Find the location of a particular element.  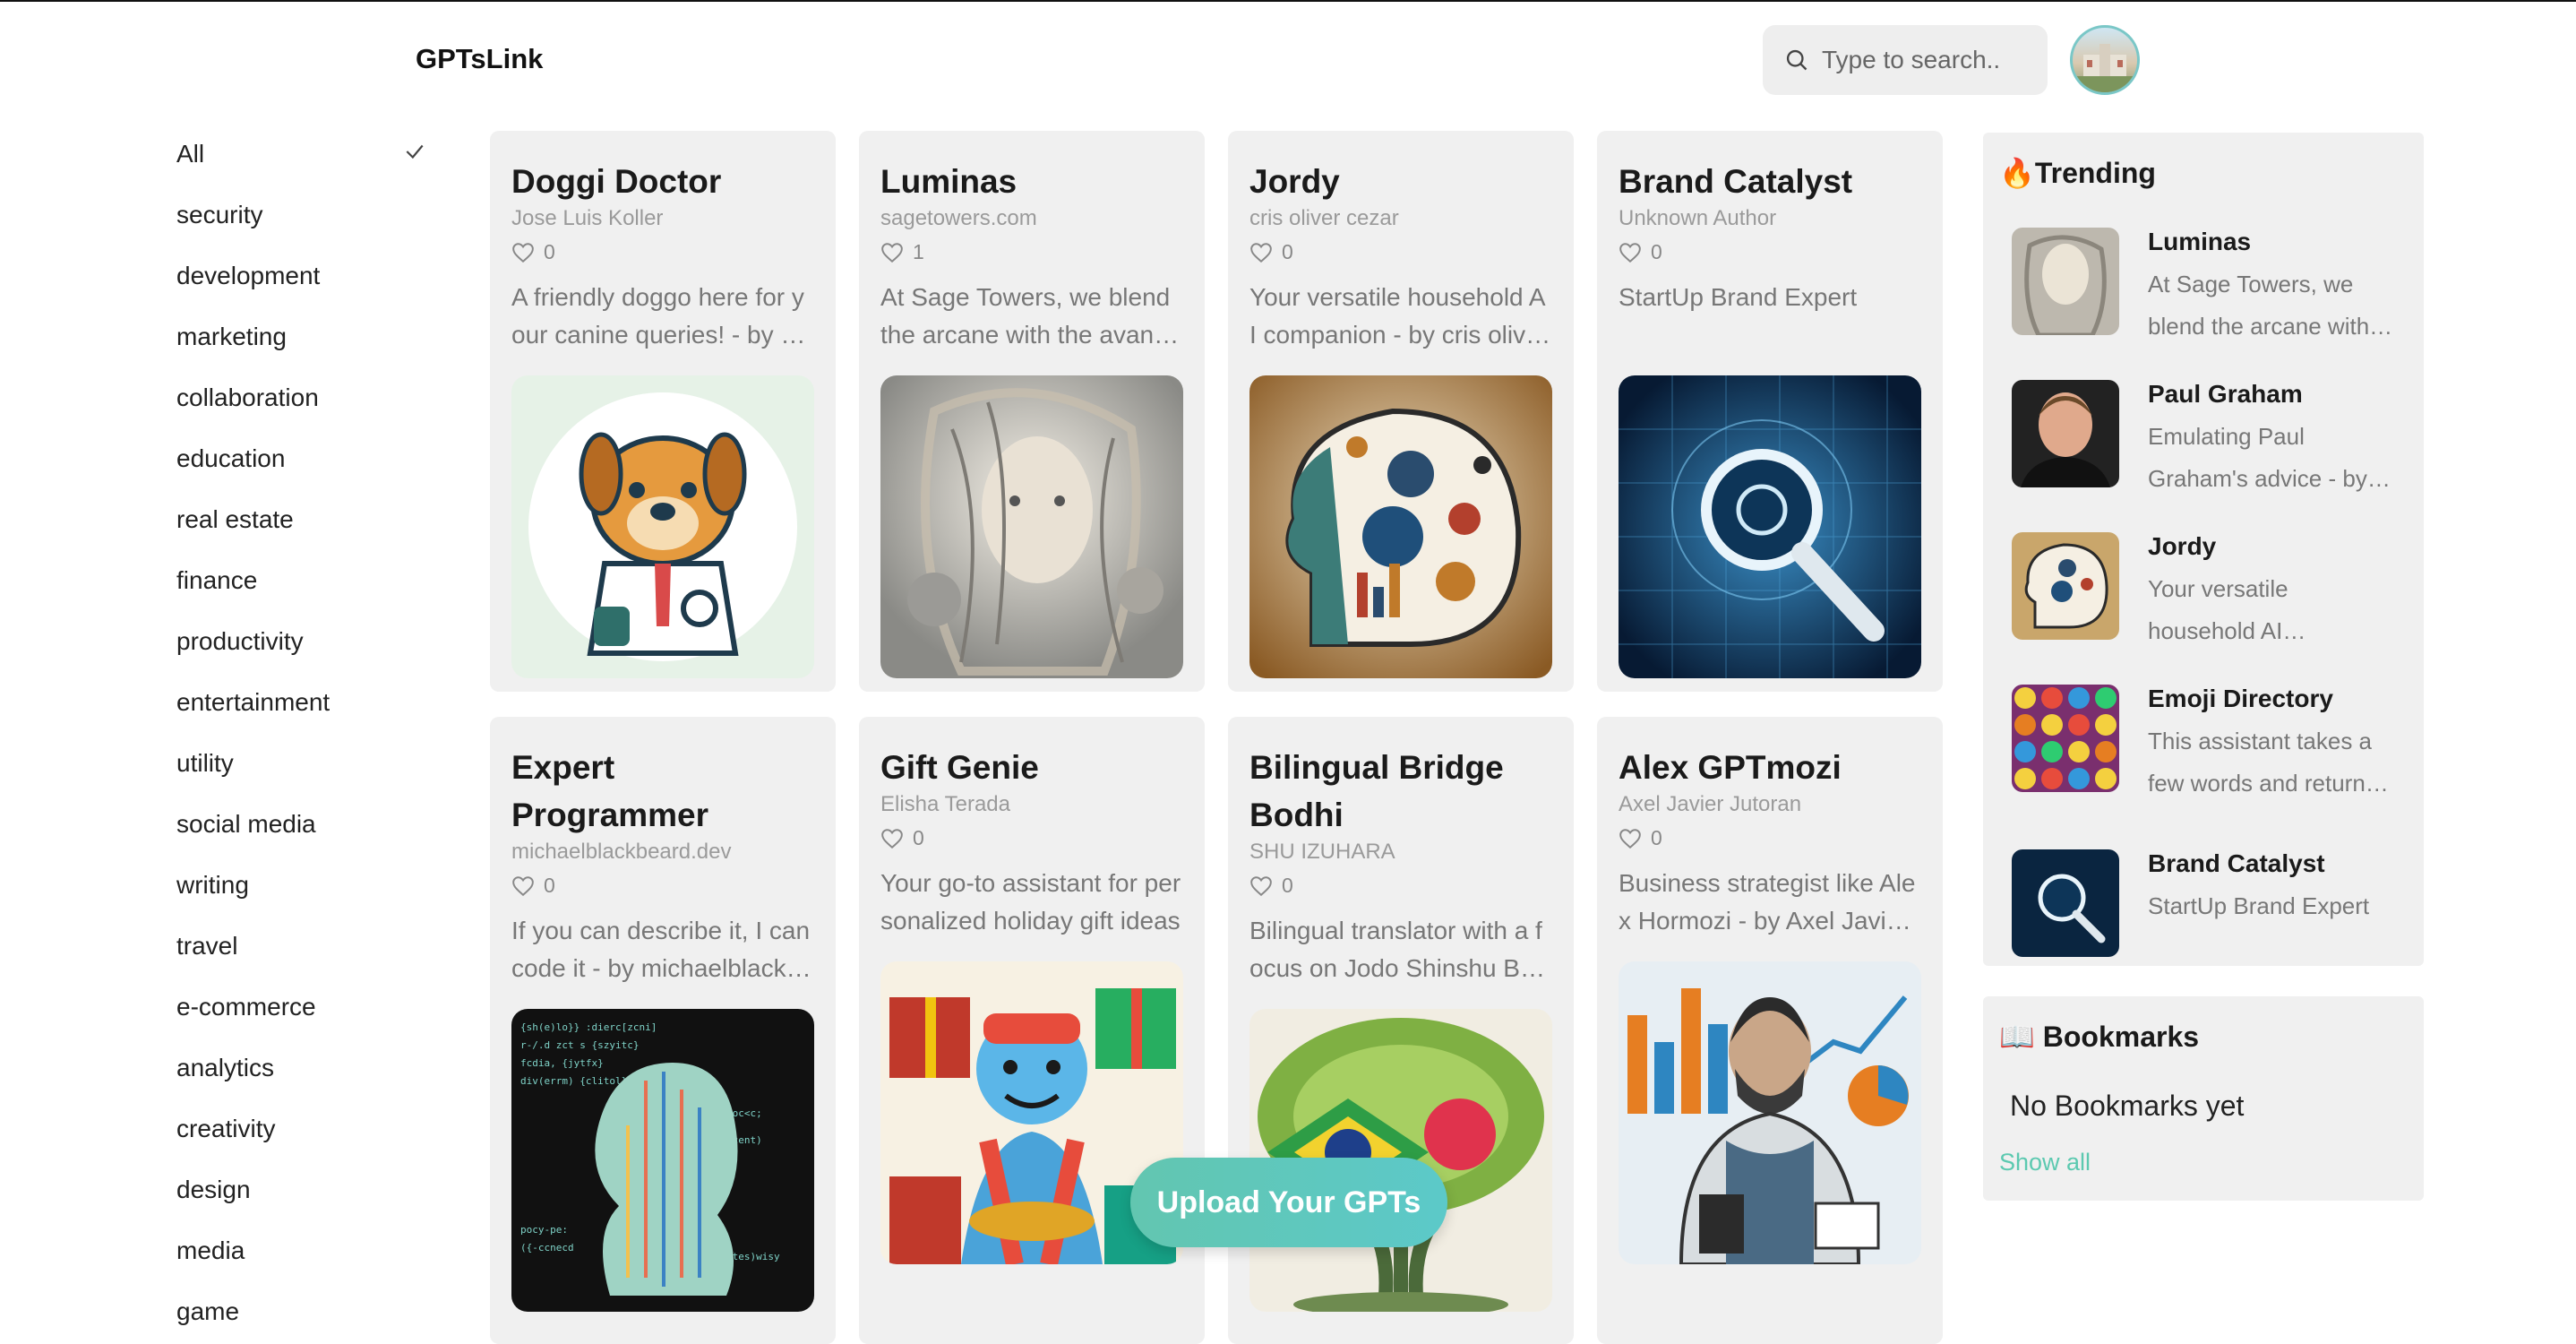

card-title: Jordy is located at coordinates (1400, 181).